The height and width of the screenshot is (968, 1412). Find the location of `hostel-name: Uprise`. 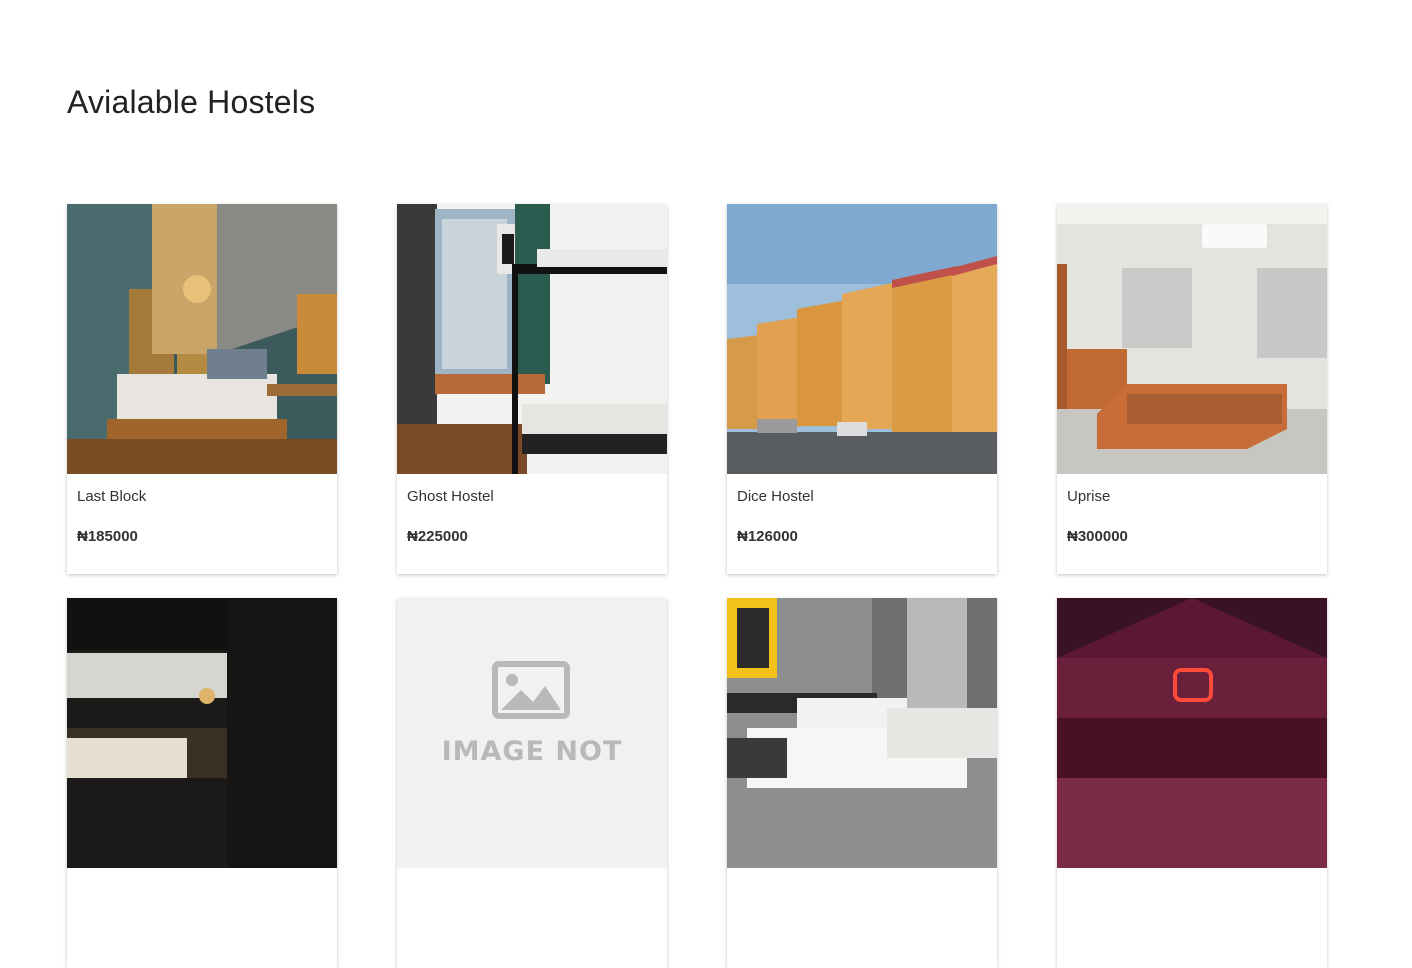

hostel-name: Uprise is located at coordinates (1089, 496).